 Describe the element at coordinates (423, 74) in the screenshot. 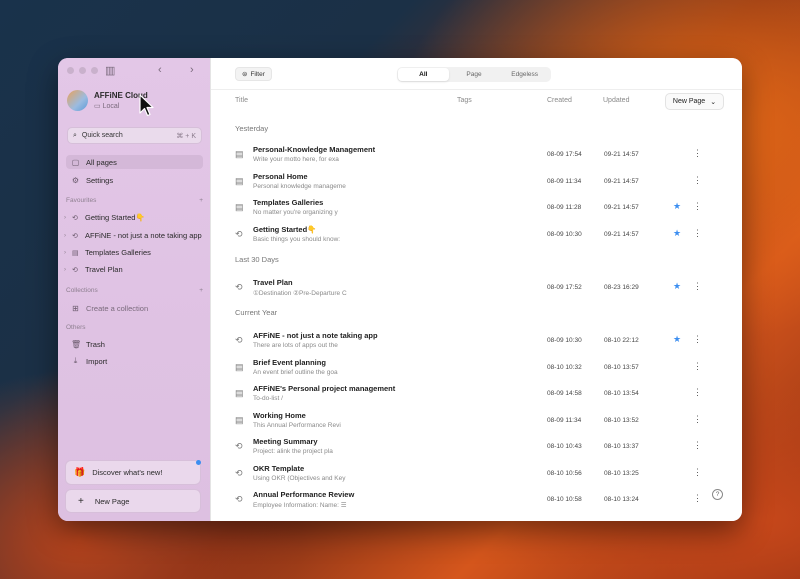

I see `tab-all: All` at that location.